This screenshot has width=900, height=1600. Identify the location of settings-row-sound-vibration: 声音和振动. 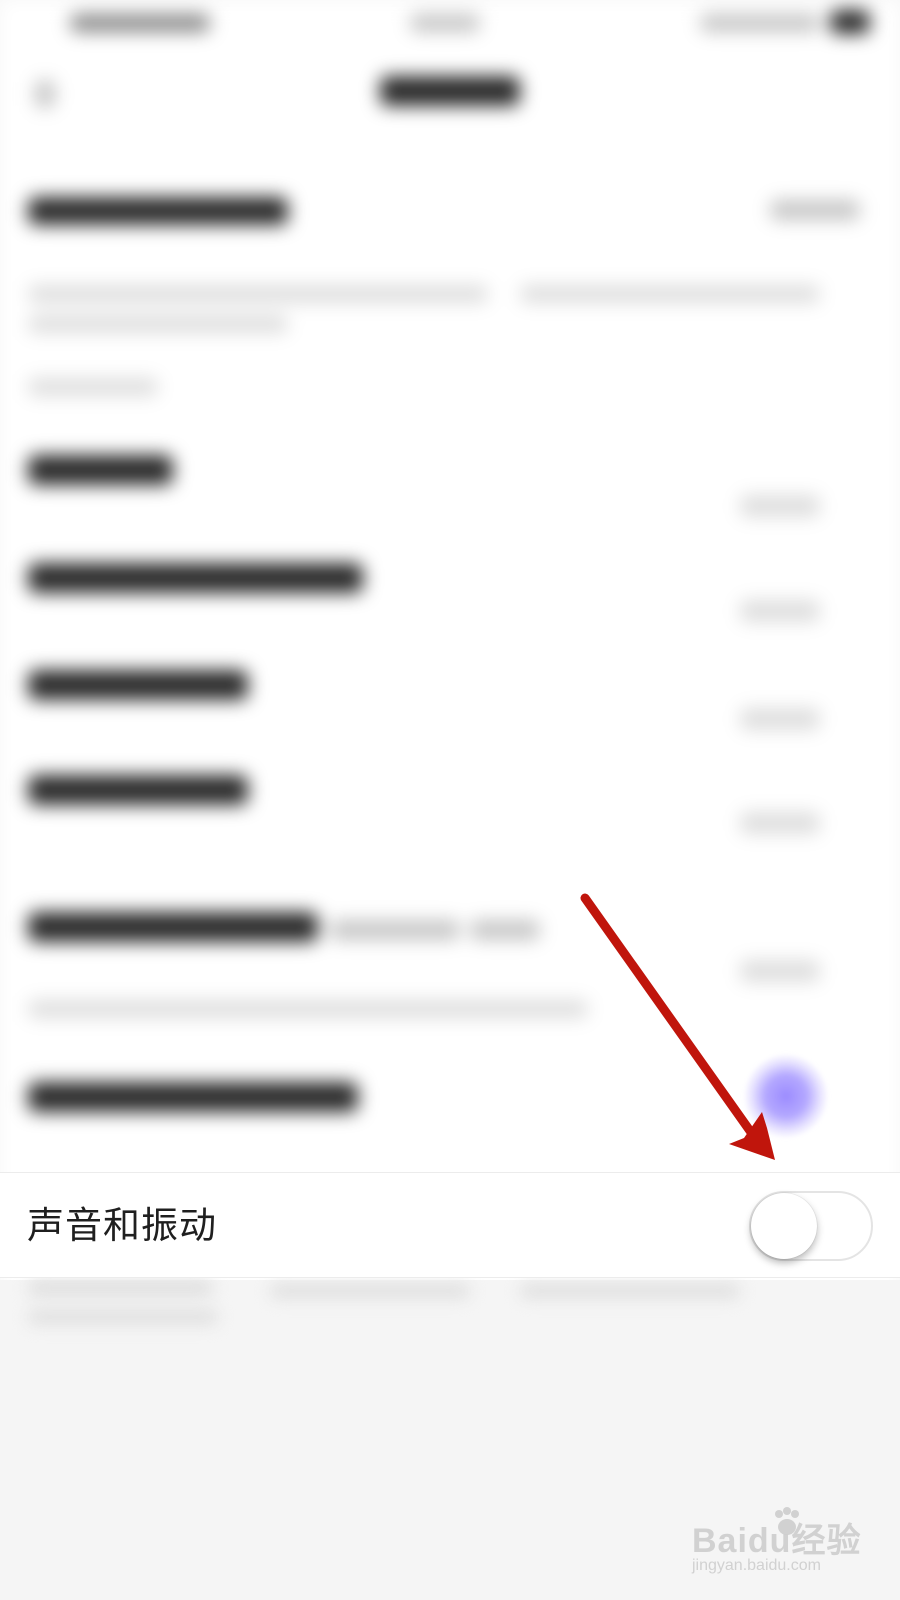
(450, 1225).